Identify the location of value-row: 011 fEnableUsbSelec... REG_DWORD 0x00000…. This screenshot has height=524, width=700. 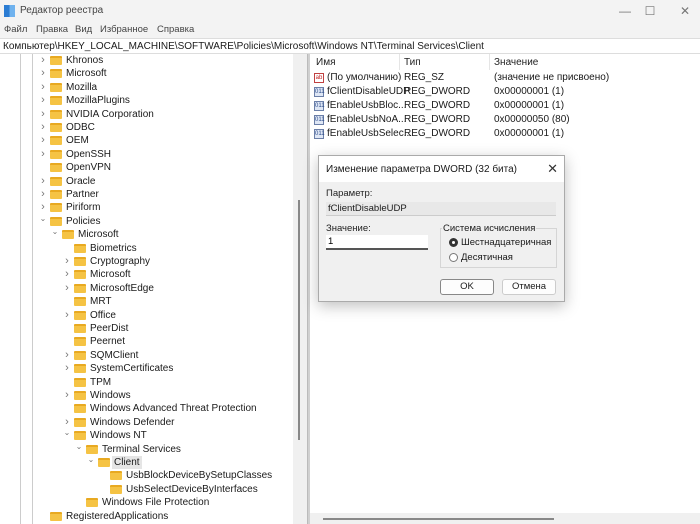
(505, 134).